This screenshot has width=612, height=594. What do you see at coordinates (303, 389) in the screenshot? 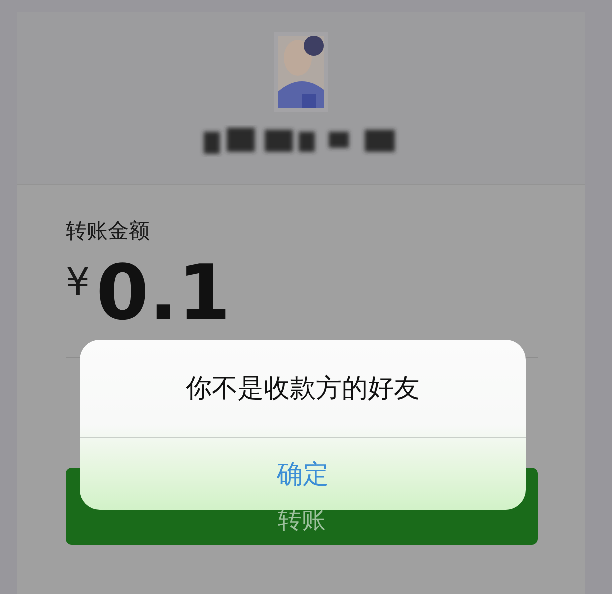
I see `alert-message: 你不是收款方的好友` at bounding box center [303, 389].